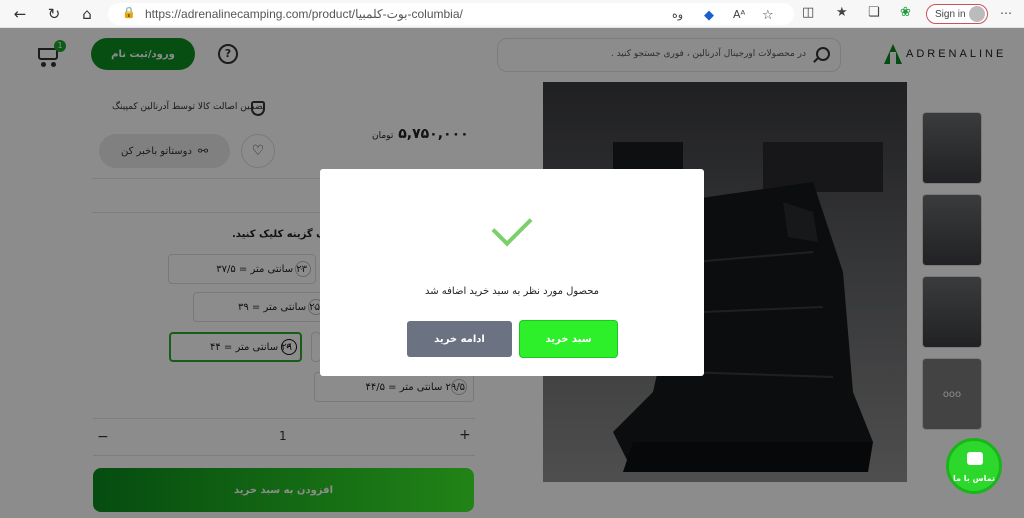  Describe the element at coordinates (709, 15) in the screenshot. I see `tag-icon: ◆` at that location.